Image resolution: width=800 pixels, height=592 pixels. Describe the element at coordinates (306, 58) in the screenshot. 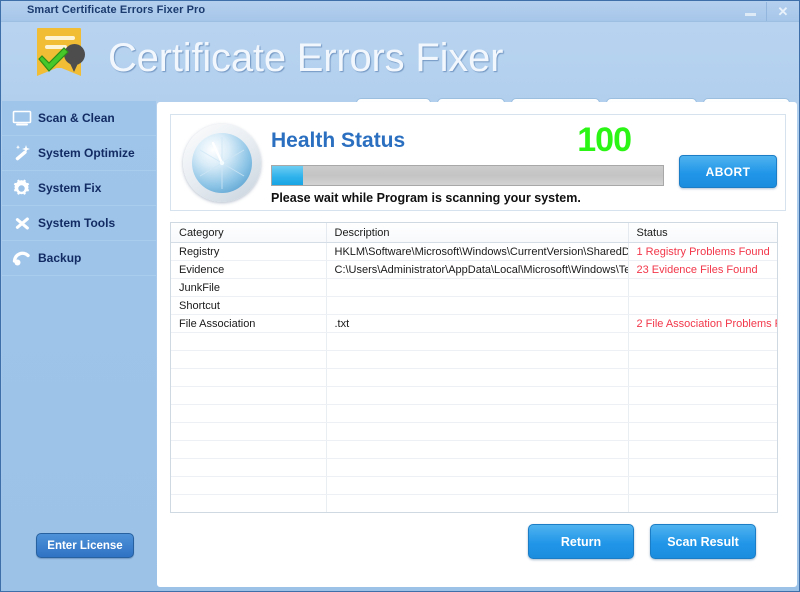

I see `page-title: Certificate Errors Fixer` at that location.